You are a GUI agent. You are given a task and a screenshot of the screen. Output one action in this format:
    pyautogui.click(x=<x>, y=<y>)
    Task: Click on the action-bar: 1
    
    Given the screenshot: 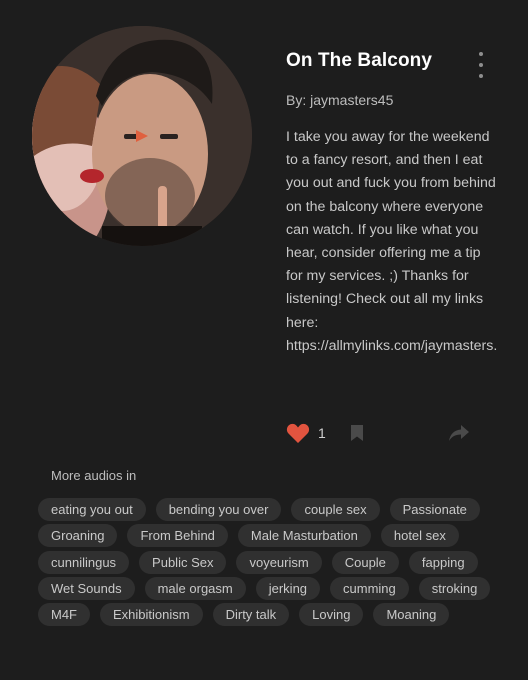 What is the action you would take?
    pyautogui.click(x=381, y=434)
    